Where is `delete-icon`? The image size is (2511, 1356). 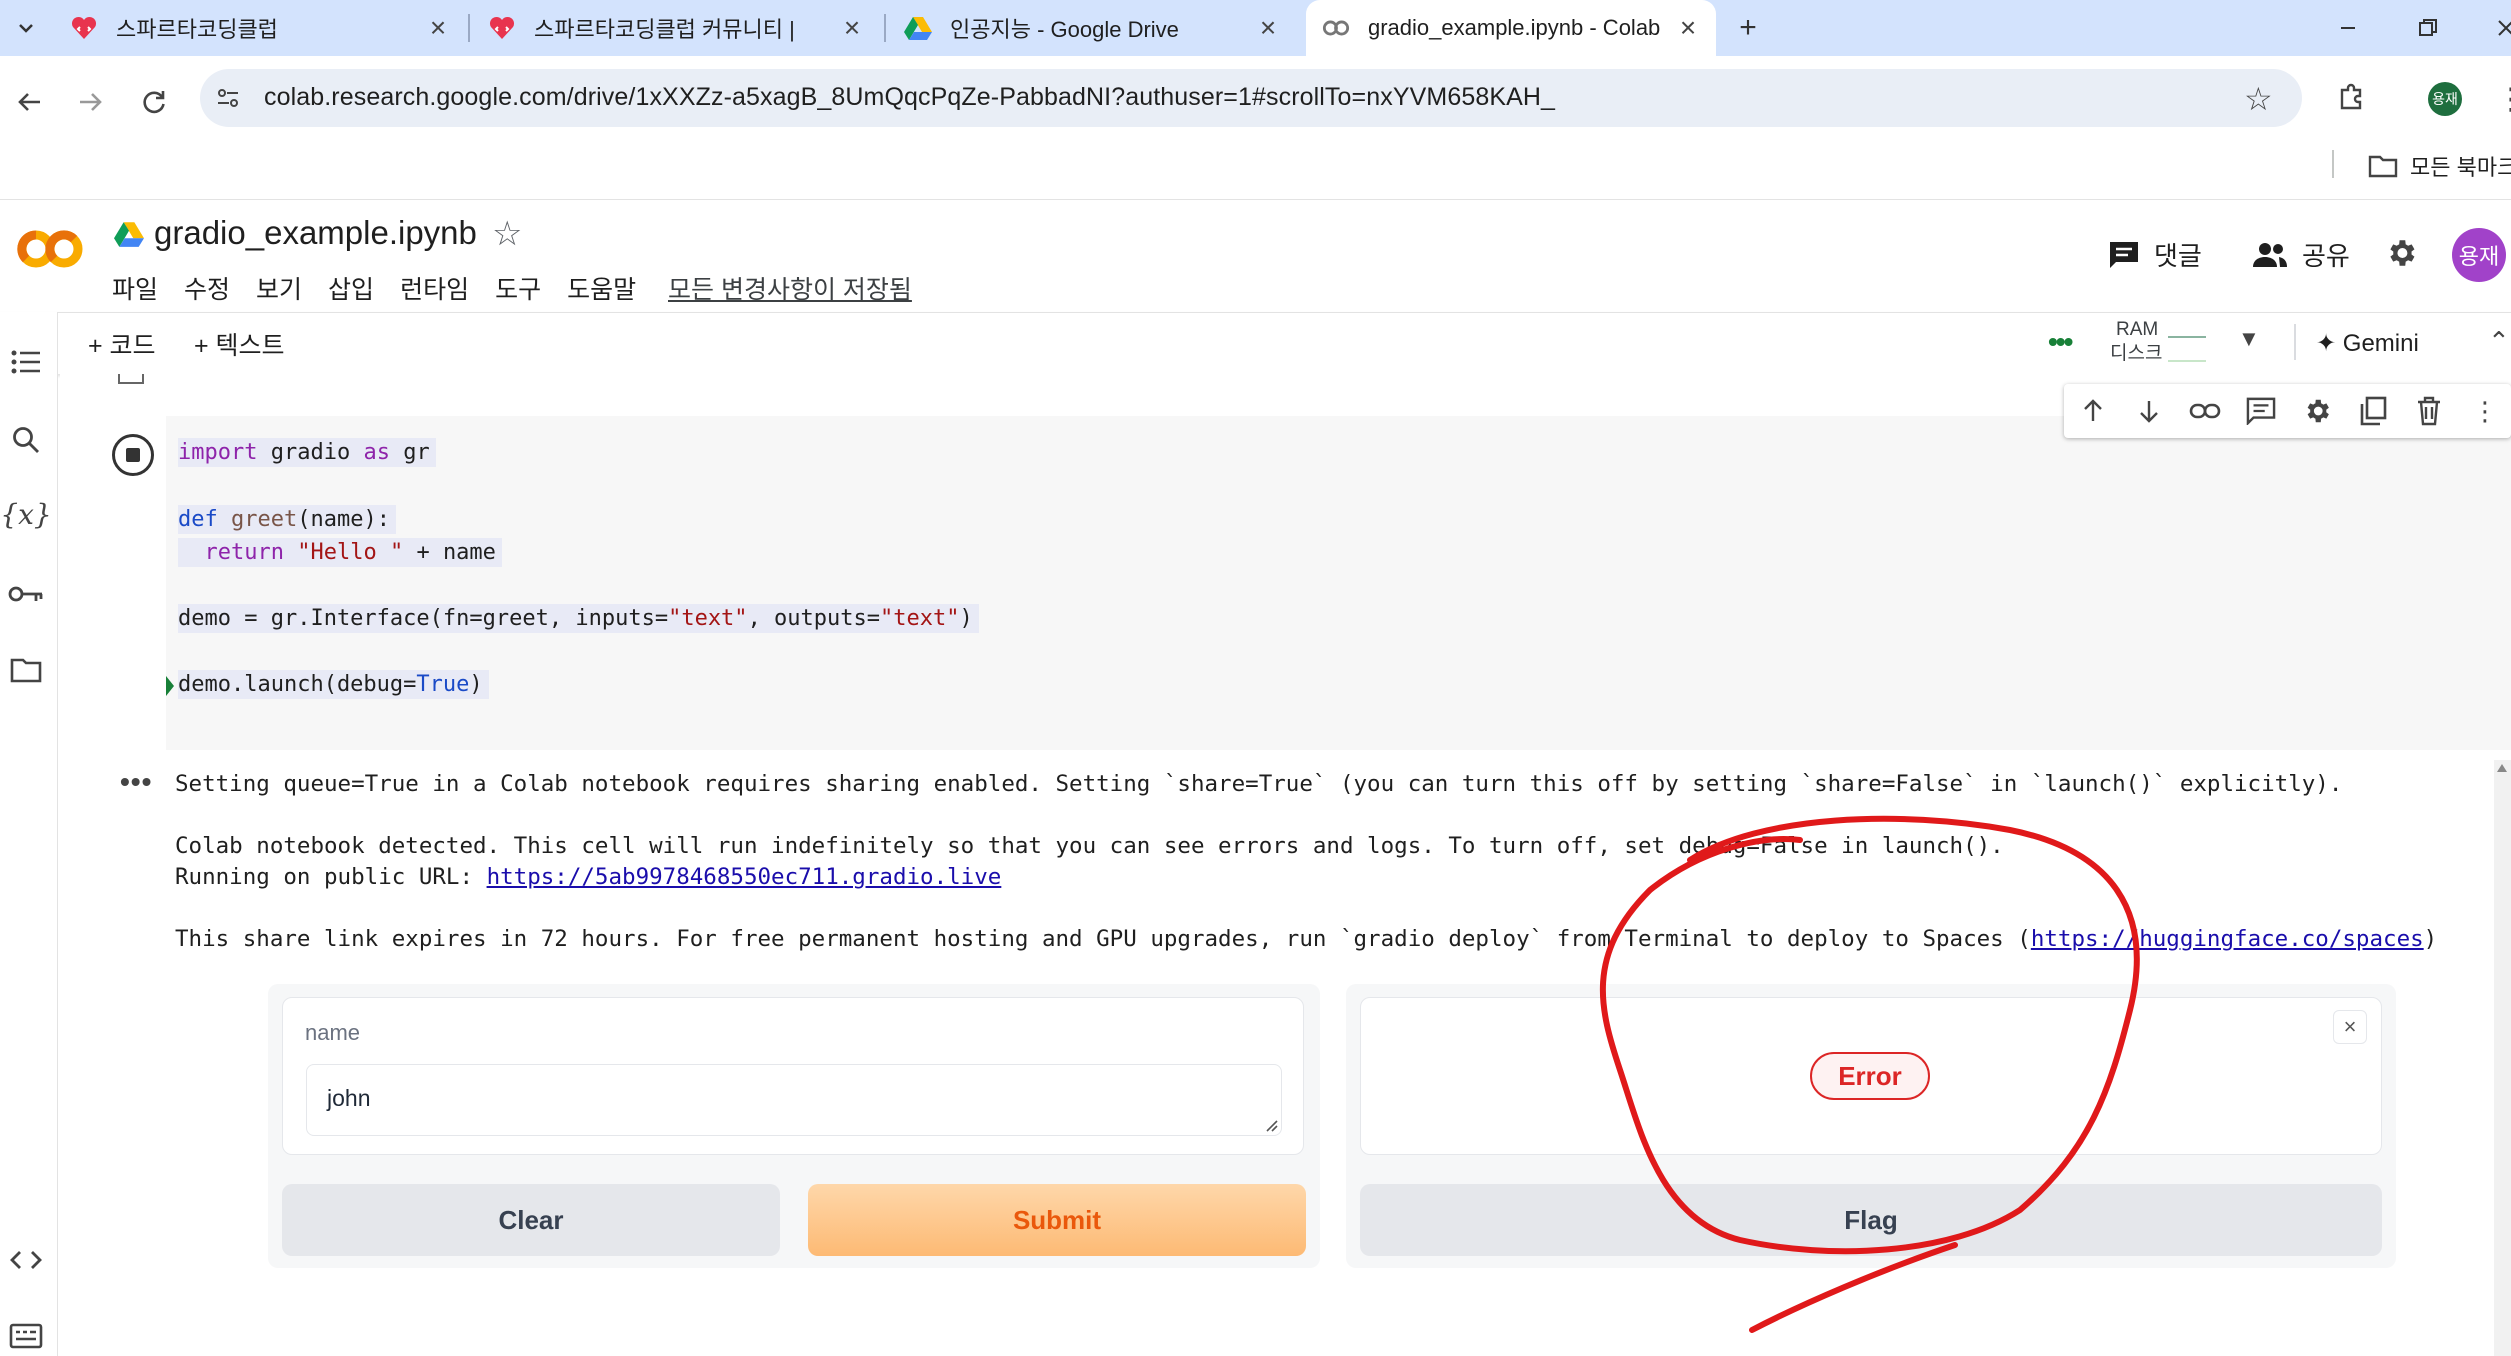 delete-icon is located at coordinates (2429, 411).